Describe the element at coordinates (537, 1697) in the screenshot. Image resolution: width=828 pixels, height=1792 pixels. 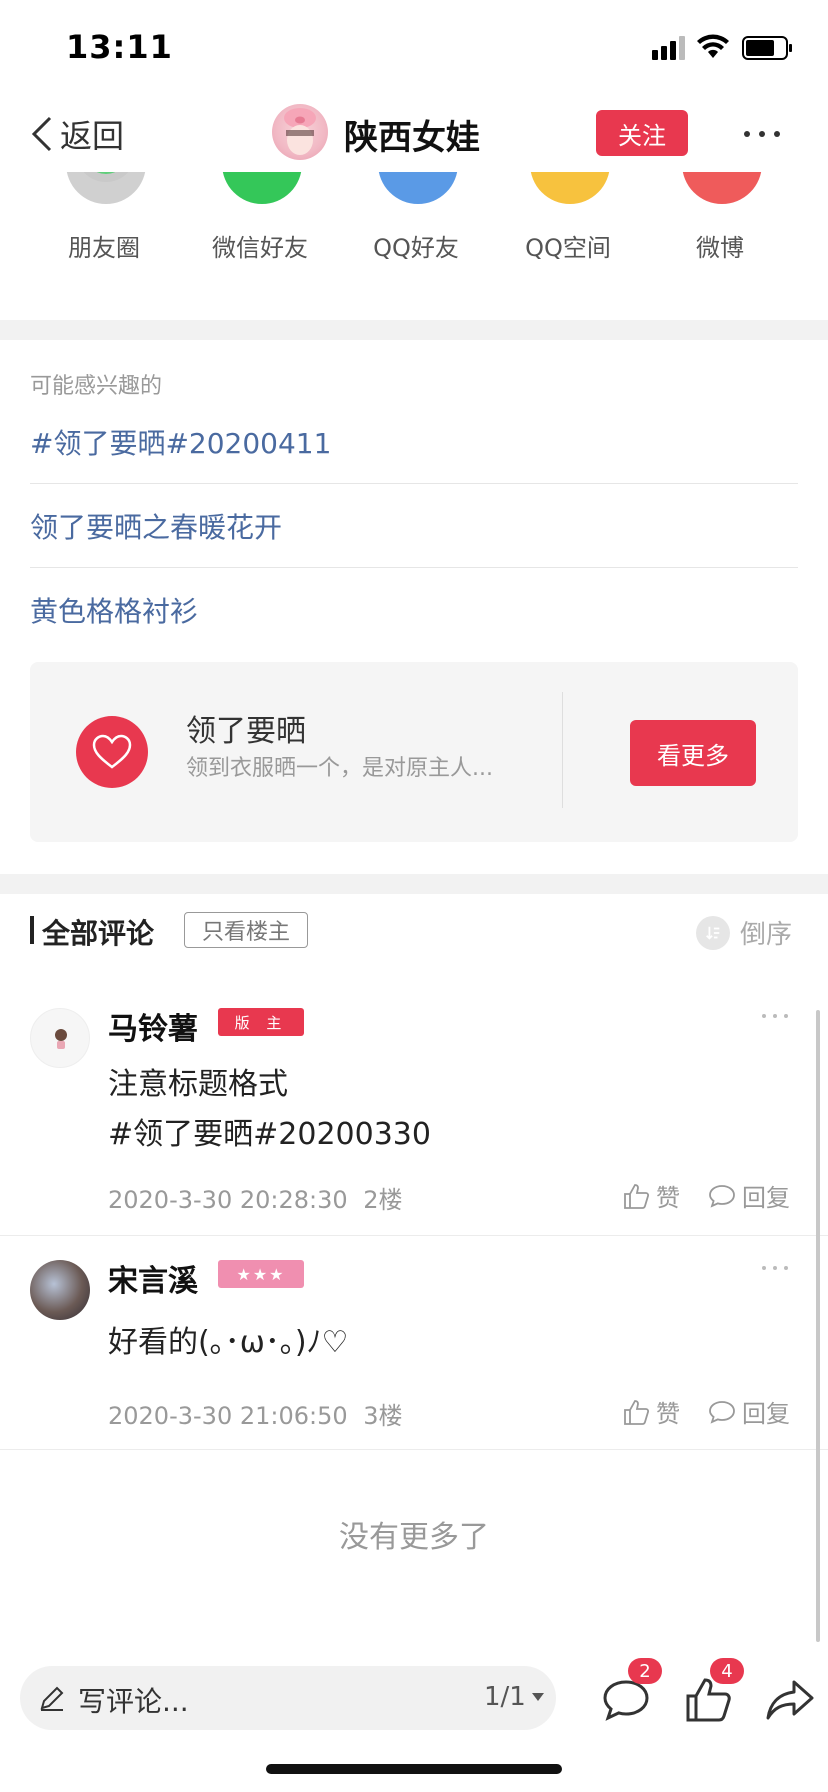
I see `caret-down-icon` at that location.